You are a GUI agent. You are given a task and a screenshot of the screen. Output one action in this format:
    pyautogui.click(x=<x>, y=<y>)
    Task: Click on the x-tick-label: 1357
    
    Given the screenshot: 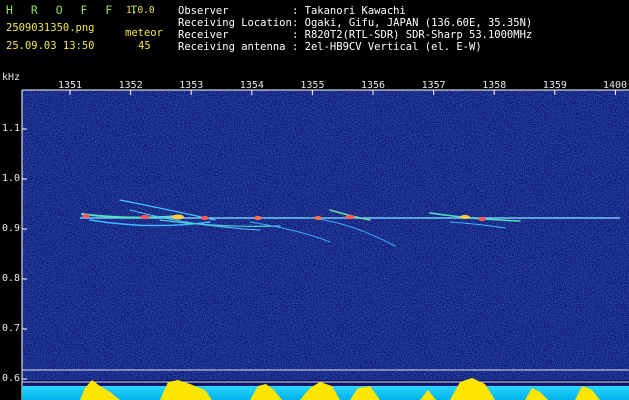 What is the action you would take?
    pyautogui.click(x=433, y=85)
    